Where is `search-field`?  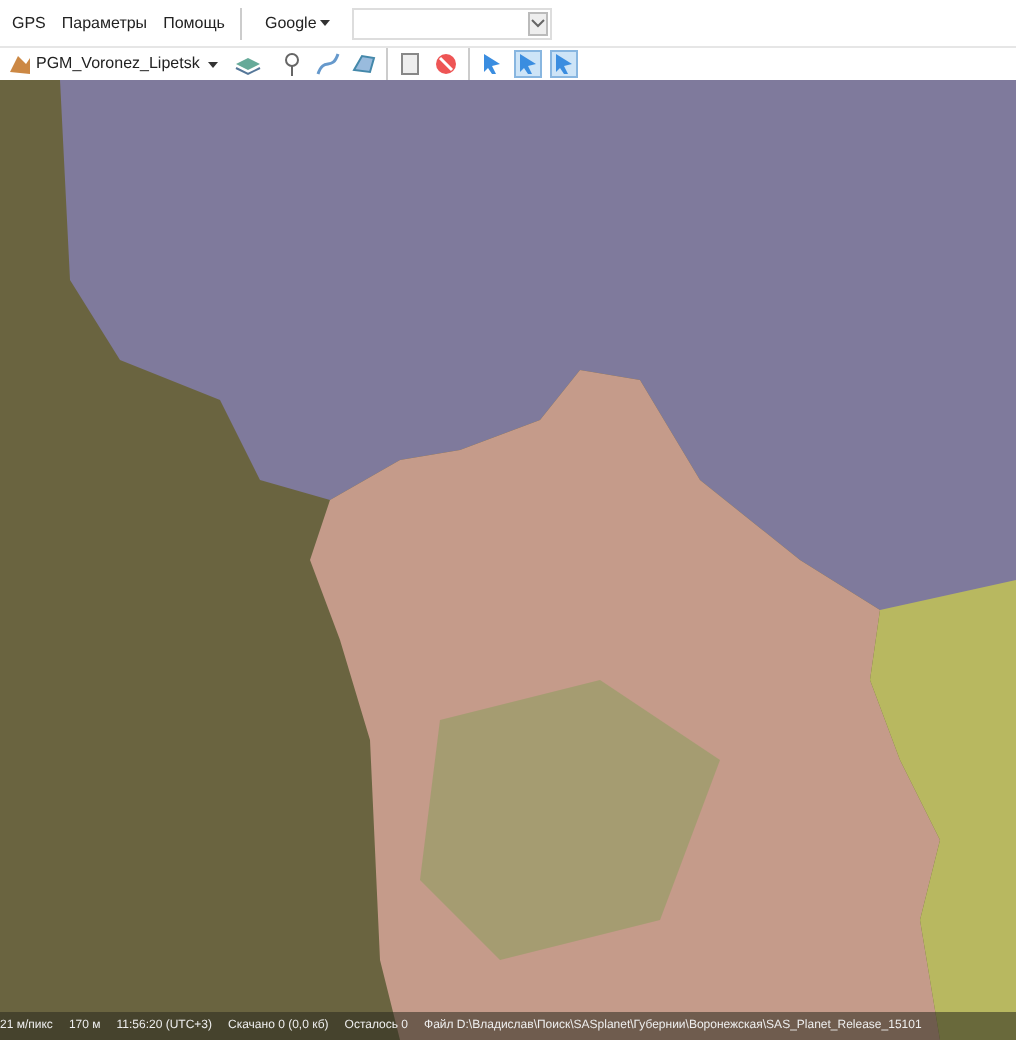 search-field is located at coordinates (452, 23).